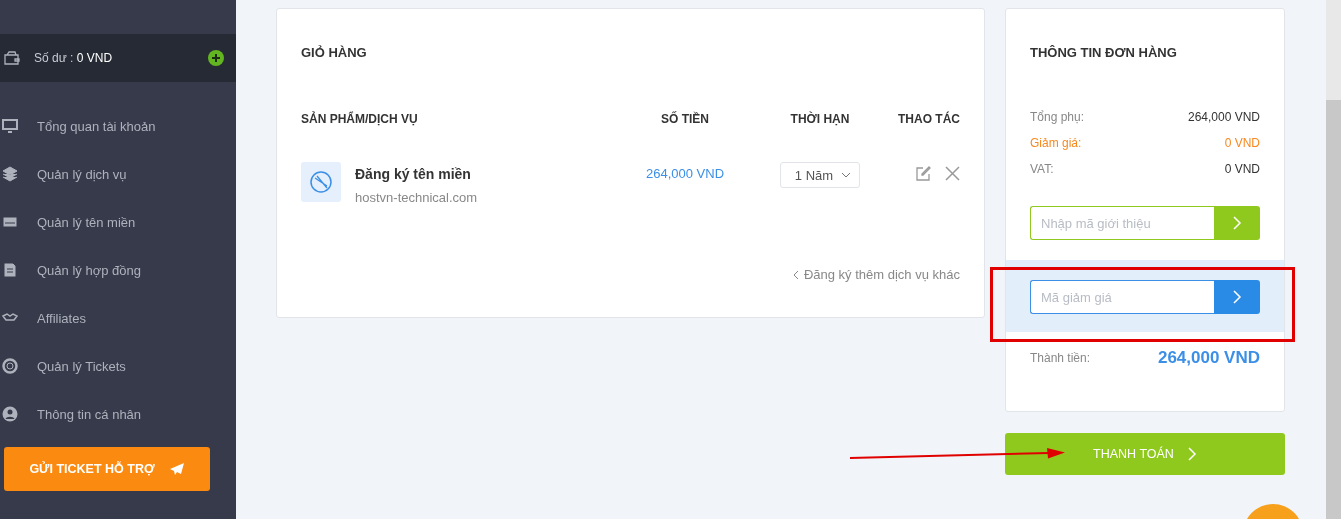  Describe the element at coordinates (1333, 259) in the screenshot. I see `scrollbar` at that location.